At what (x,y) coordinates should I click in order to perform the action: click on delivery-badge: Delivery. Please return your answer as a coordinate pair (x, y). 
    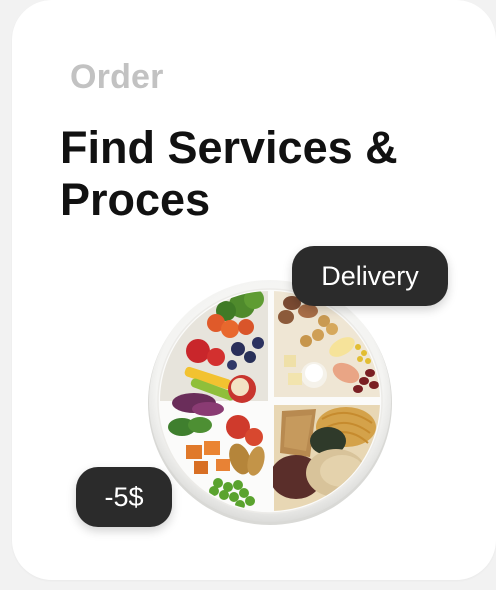
    Looking at the image, I should click on (370, 276).